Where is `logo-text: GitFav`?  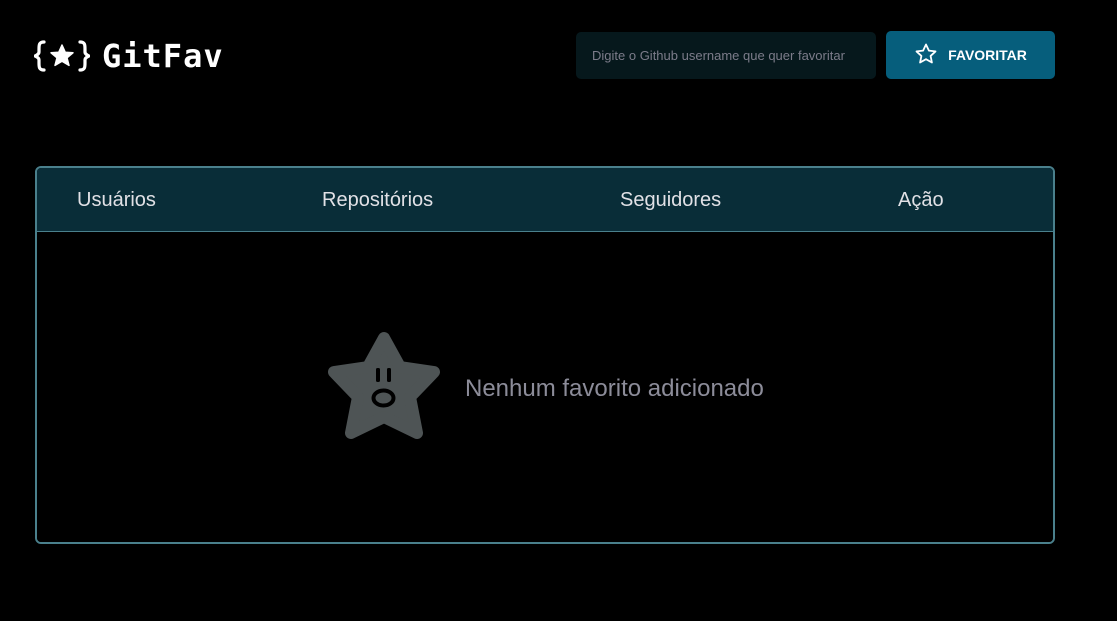
logo-text: GitFav is located at coordinates (163, 56).